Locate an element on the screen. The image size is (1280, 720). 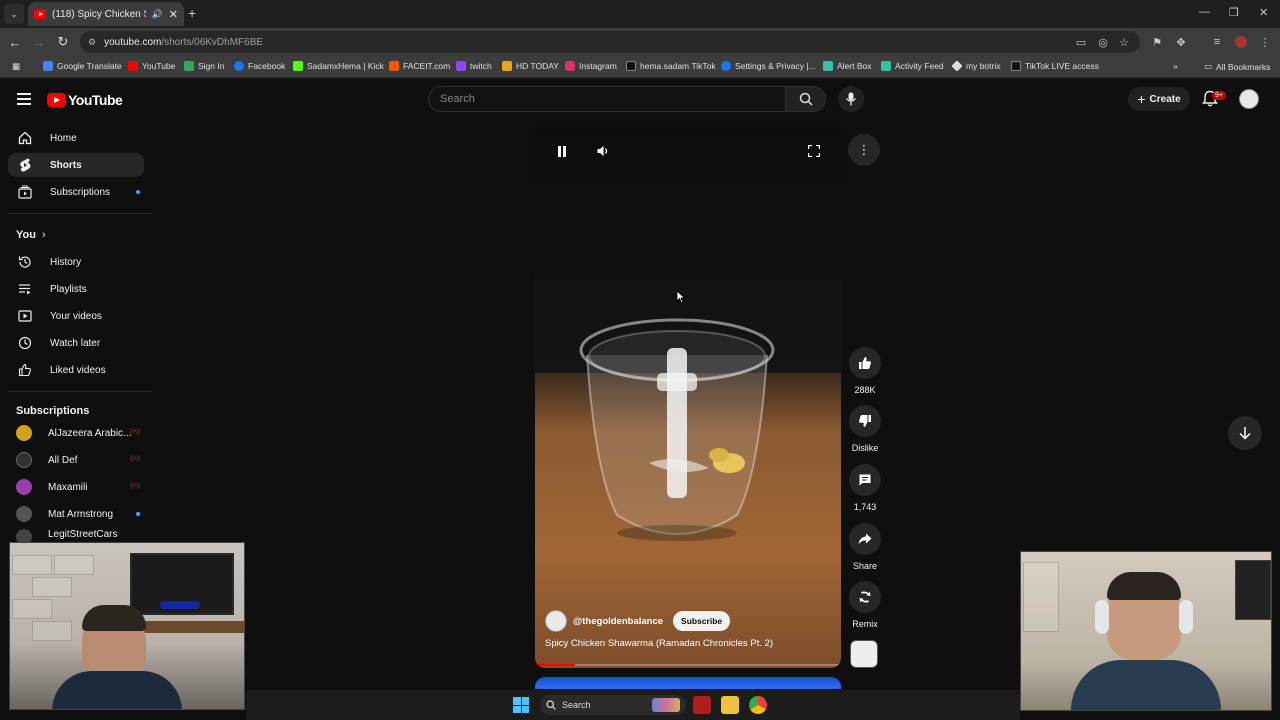
puzzle-icon: ✥ is located at coordinates (1181, 42).